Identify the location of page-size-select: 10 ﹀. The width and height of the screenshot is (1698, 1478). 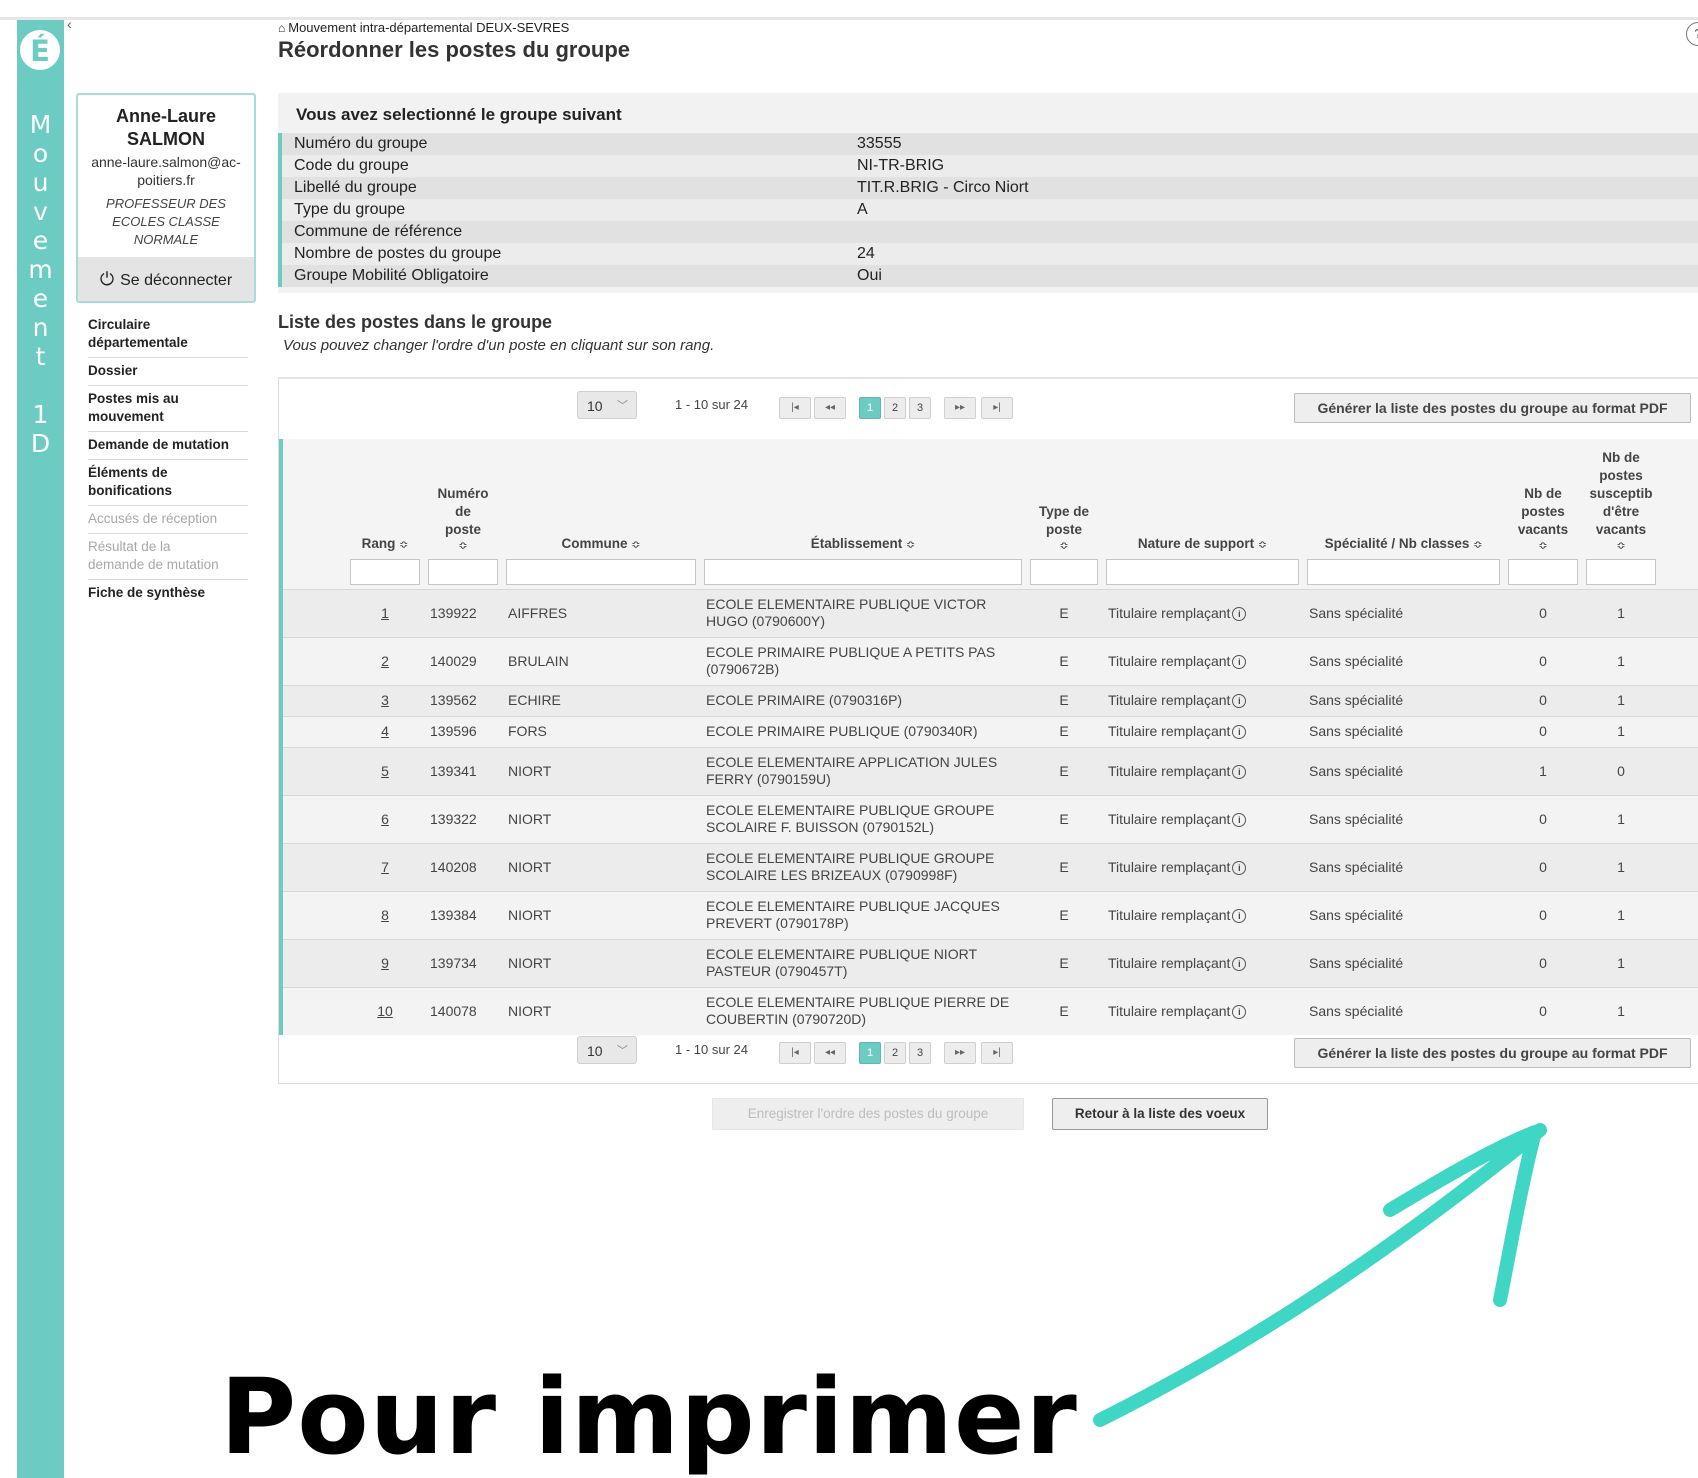
(607, 405).